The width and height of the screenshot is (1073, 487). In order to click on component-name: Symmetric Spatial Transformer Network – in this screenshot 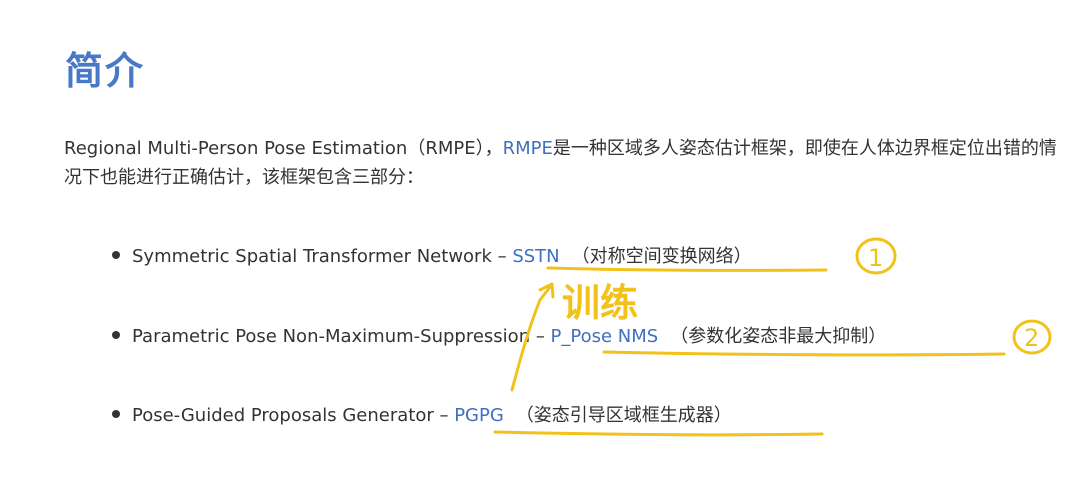, I will do `click(322, 256)`.